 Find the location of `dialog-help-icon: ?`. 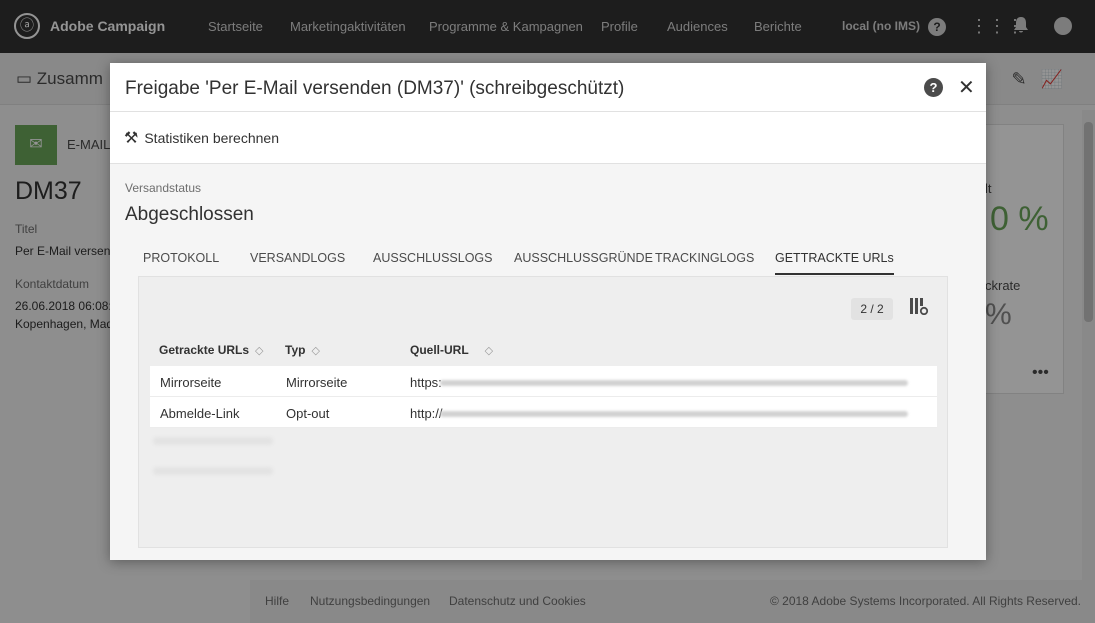

dialog-help-icon: ? is located at coordinates (933, 87).